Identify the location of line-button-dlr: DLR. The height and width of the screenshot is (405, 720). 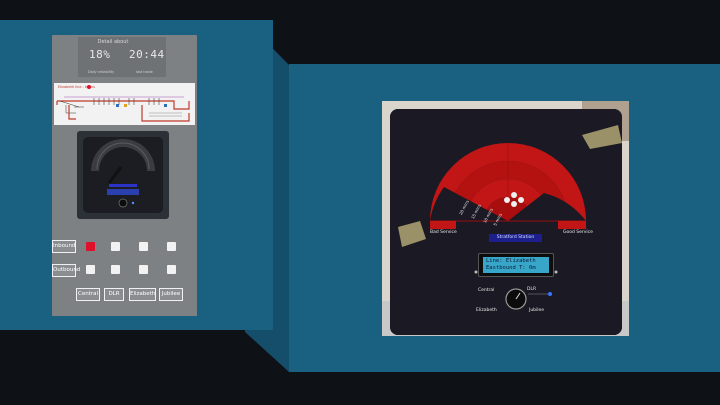
(114, 294).